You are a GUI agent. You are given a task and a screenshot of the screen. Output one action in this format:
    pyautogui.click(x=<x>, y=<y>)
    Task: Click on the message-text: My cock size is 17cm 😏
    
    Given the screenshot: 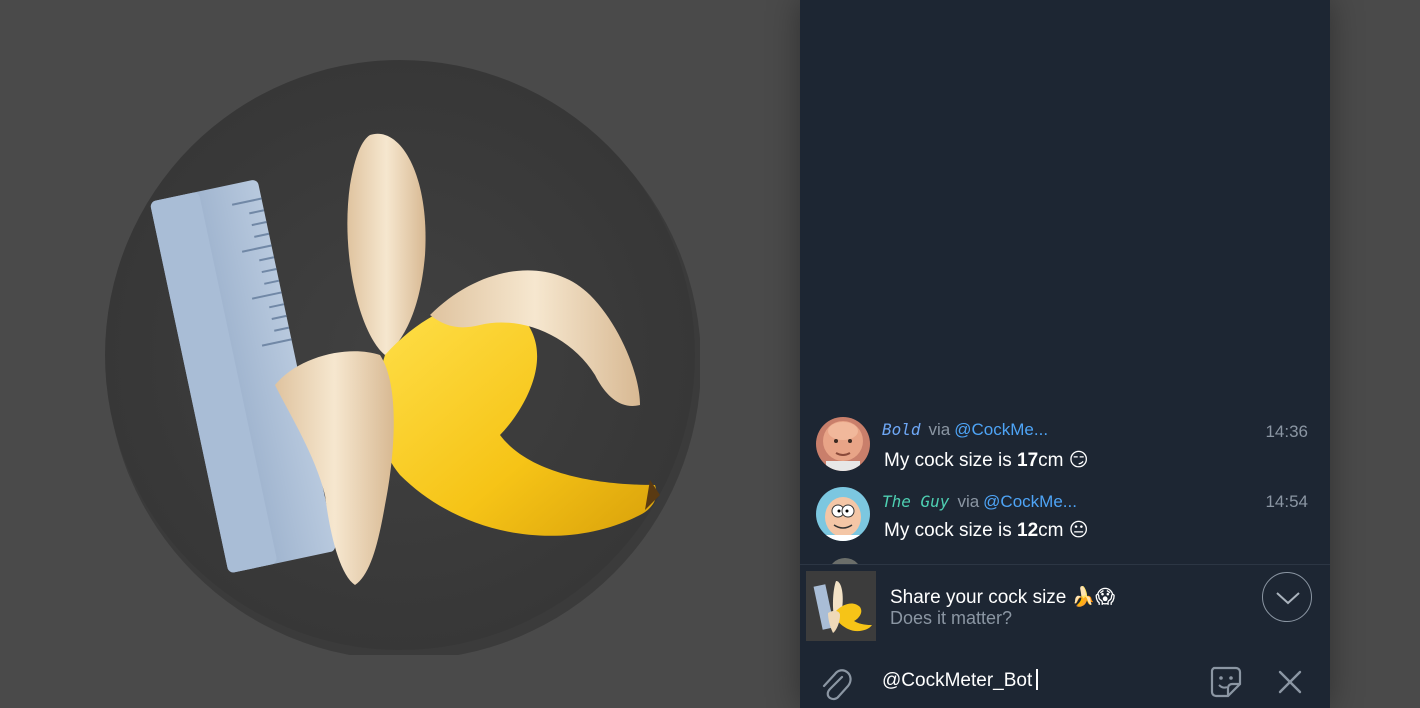 What is the action you would take?
    pyautogui.click(x=986, y=460)
    